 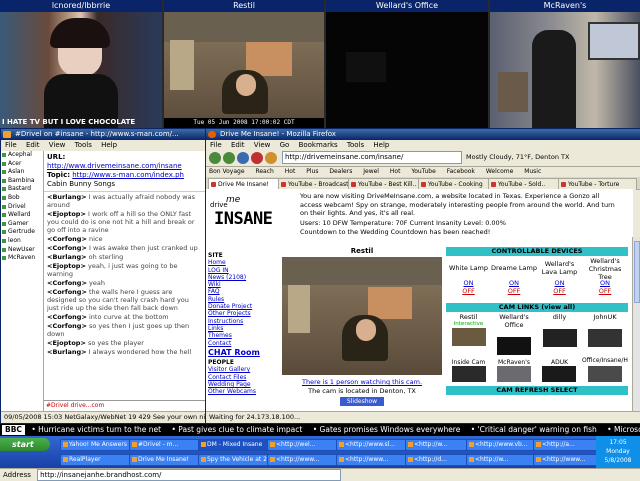 I want to click on bookmark-item: Dealers, so click(x=340, y=171).